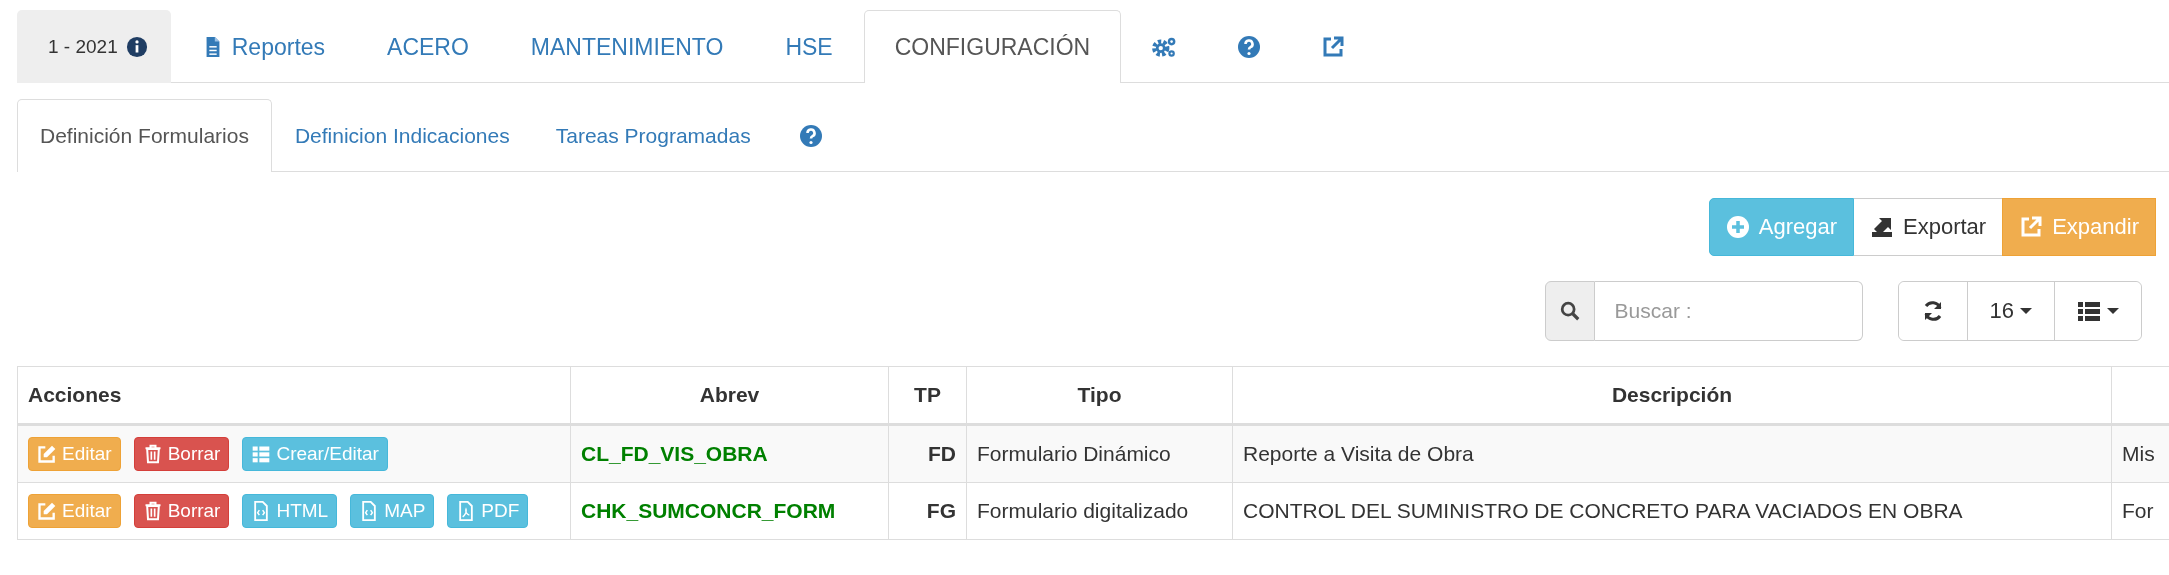 The width and height of the screenshot is (2169, 575). Describe the element at coordinates (1928, 227) in the screenshot. I see `export-button: Exportar` at that location.